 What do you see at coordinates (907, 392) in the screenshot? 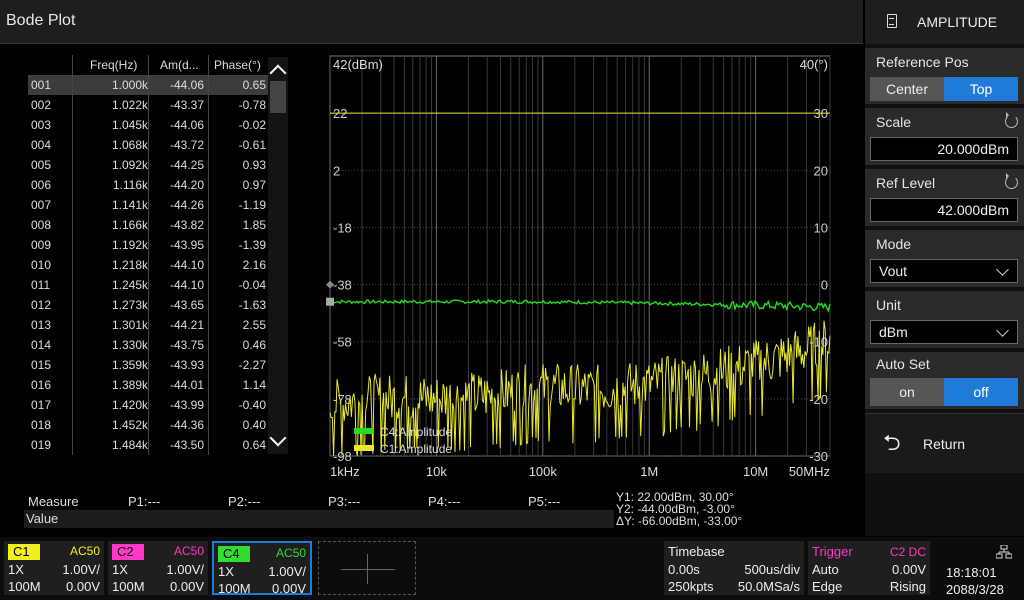
I see `auto-set-on-button: on` at bounding box center [907, 392].